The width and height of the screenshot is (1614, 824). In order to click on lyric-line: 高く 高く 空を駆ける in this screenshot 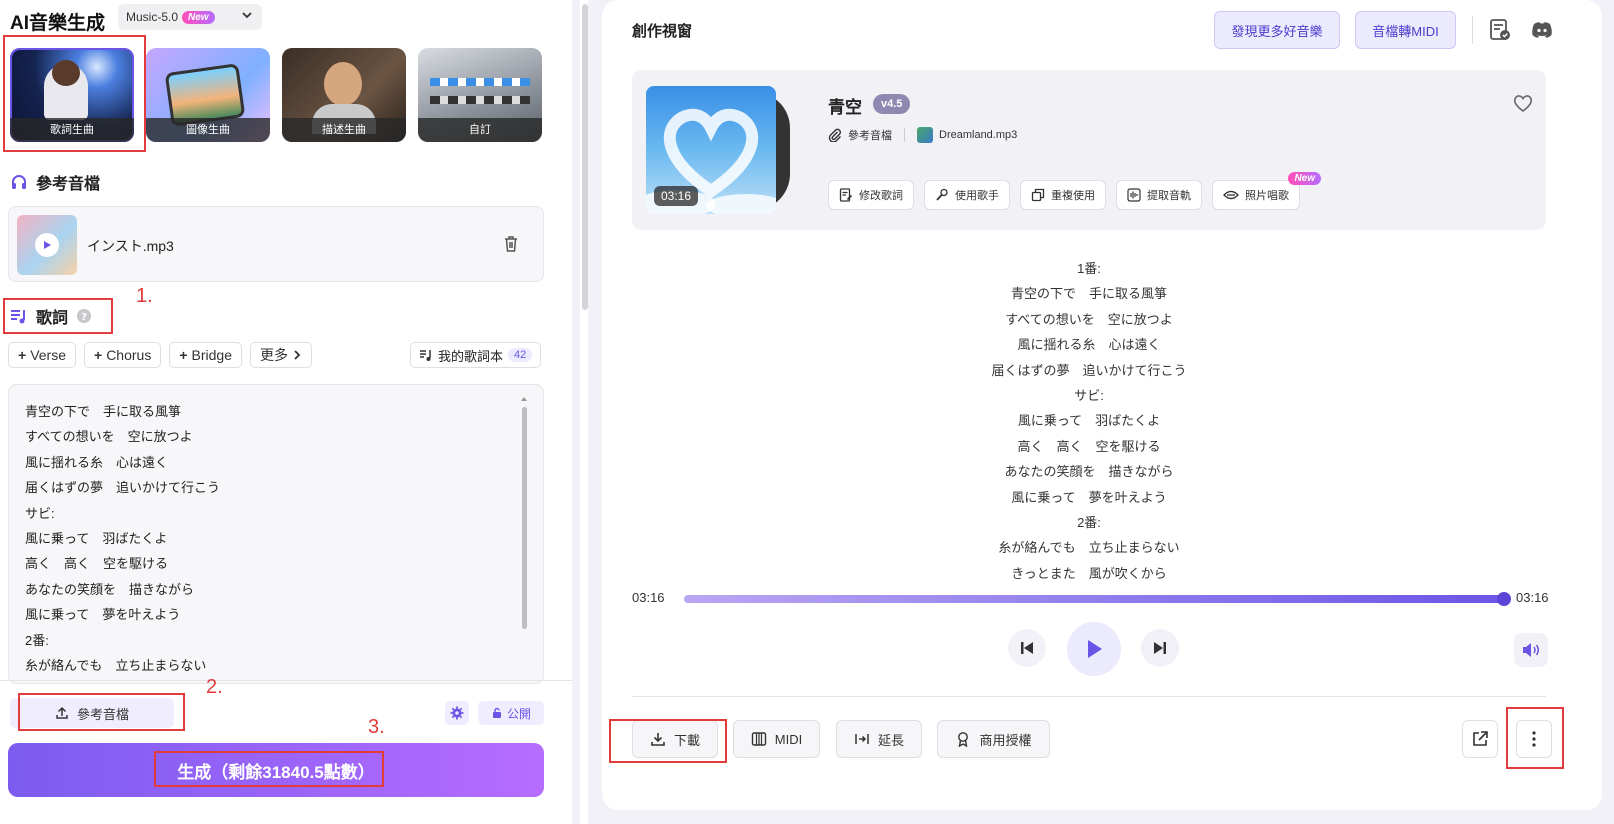, I will do `click(1089, 446)`.